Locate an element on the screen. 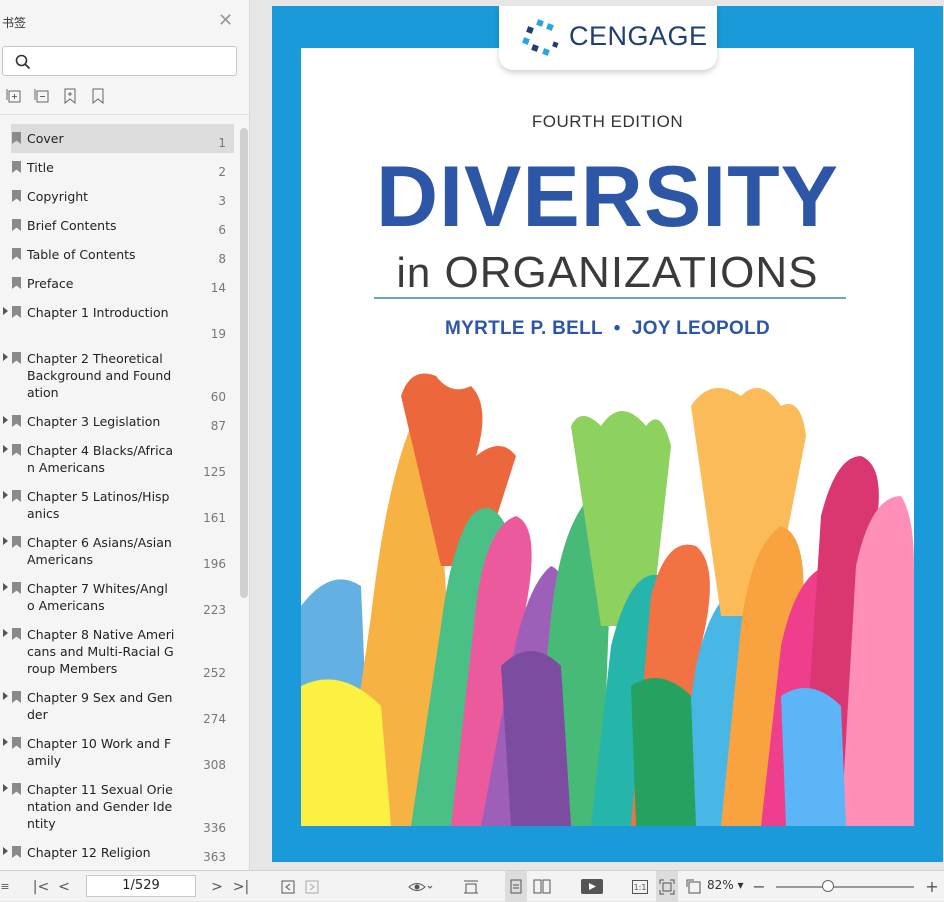 The height and width of the screenshot is (902, 944). bookmark-item: Chapter 6 Asians/Asian Americans 196 is located at coordinates (118, 551).